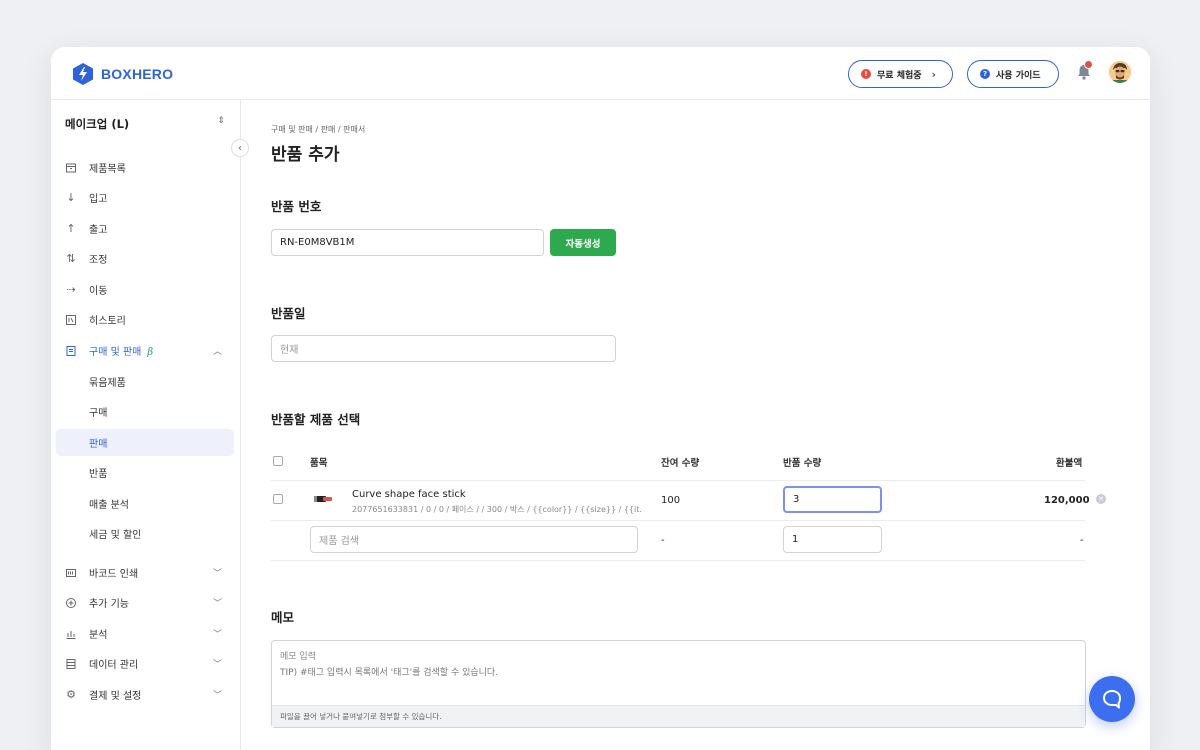  I want to click on chevron-up-icon: ︿, so click(217, 352).